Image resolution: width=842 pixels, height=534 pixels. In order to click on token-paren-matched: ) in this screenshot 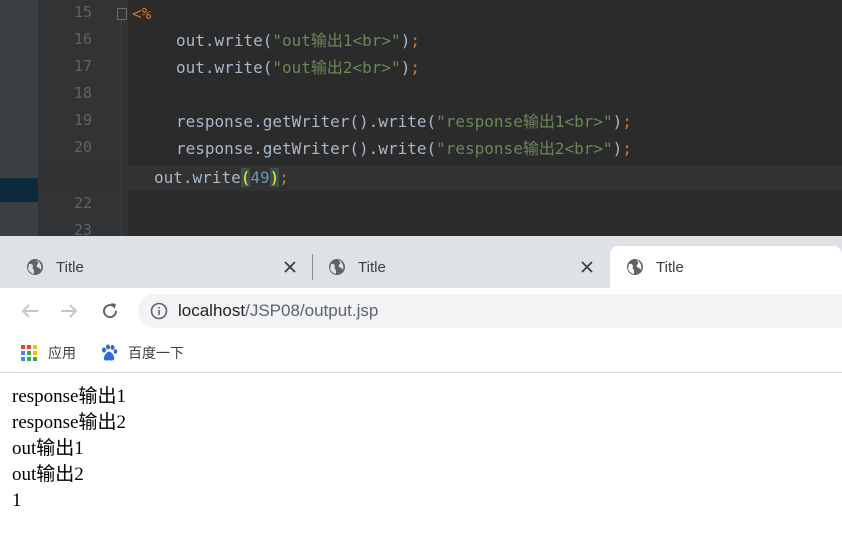, I will do `click(274, 177)`.